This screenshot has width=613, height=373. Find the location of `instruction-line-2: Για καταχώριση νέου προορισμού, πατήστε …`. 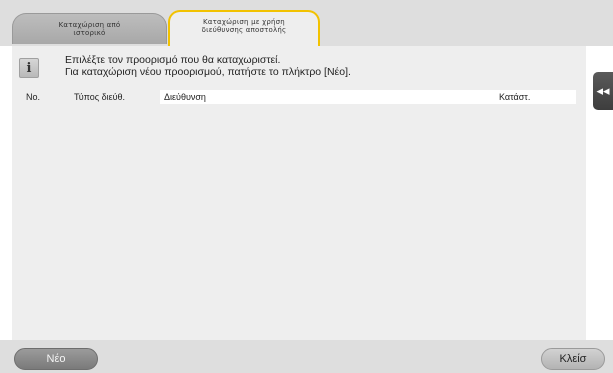

instruction-line-2: Για καταχώριση νέου προορισμού, πατήστε … is located at coordinates (208, 72).